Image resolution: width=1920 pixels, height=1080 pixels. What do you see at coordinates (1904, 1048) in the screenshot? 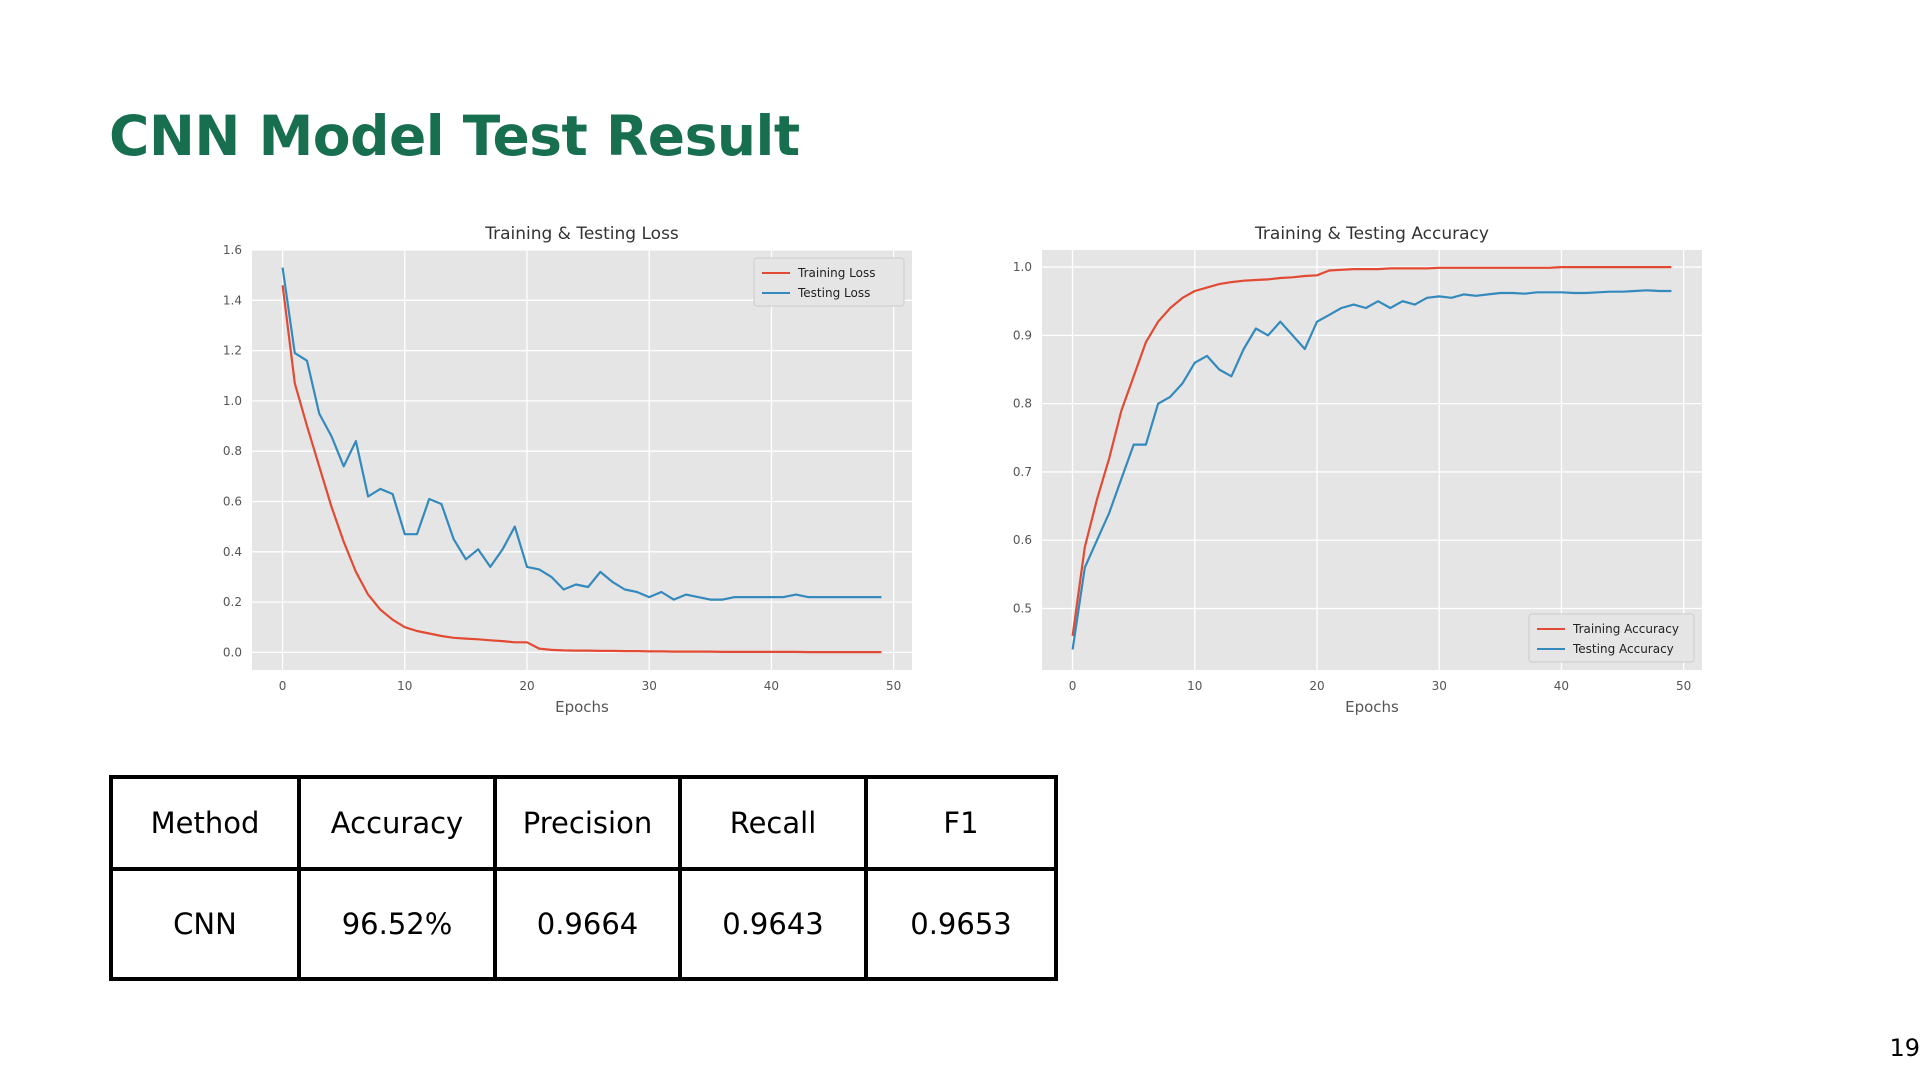
I see `page-number: 19` at bounding box center [1904, 1048].